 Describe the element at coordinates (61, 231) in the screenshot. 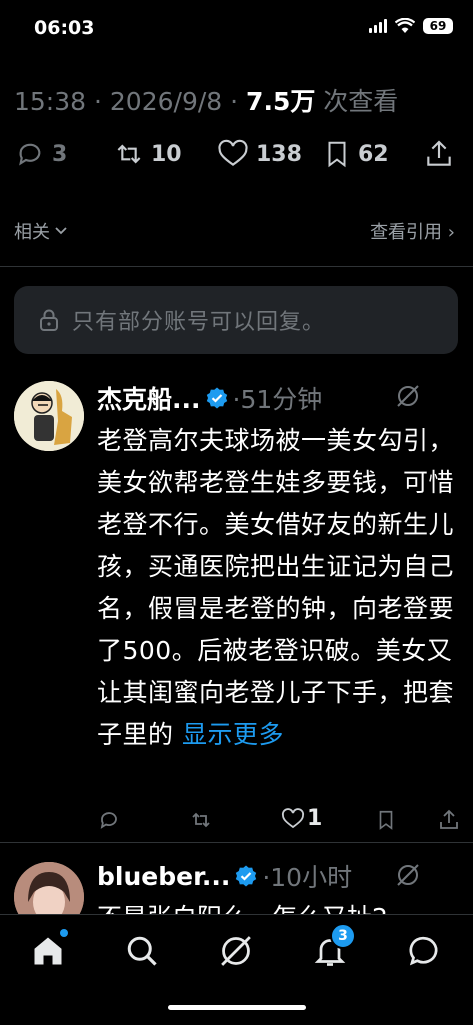

I see `chevron-down-icon` at that location.